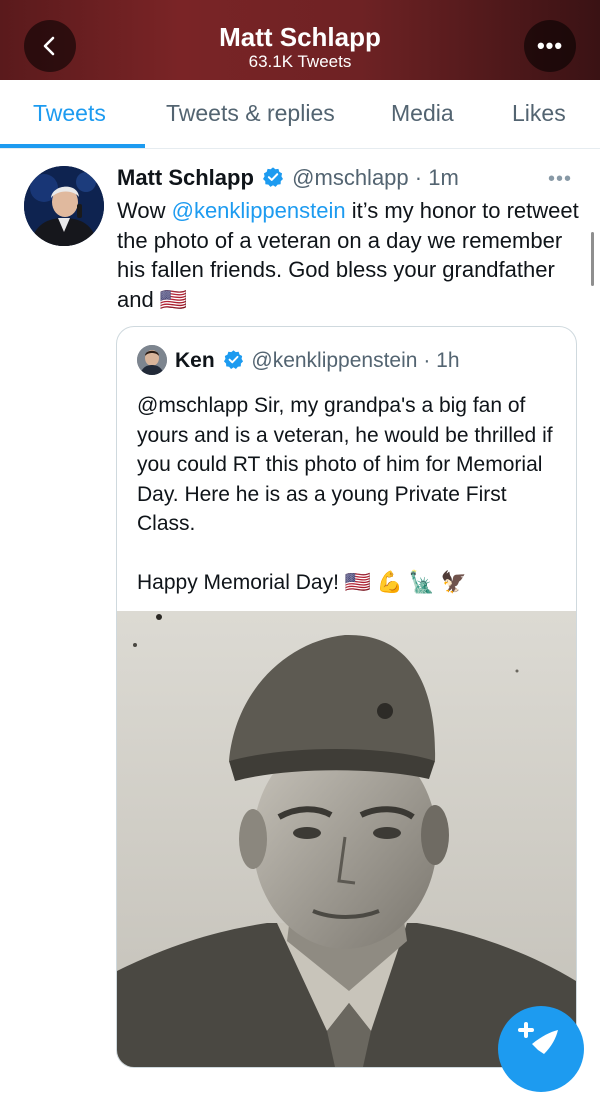 This screenshot has height=1097, width=600. I want to click on tweet-author-name: Matt Schlapp, so click(185, 177).